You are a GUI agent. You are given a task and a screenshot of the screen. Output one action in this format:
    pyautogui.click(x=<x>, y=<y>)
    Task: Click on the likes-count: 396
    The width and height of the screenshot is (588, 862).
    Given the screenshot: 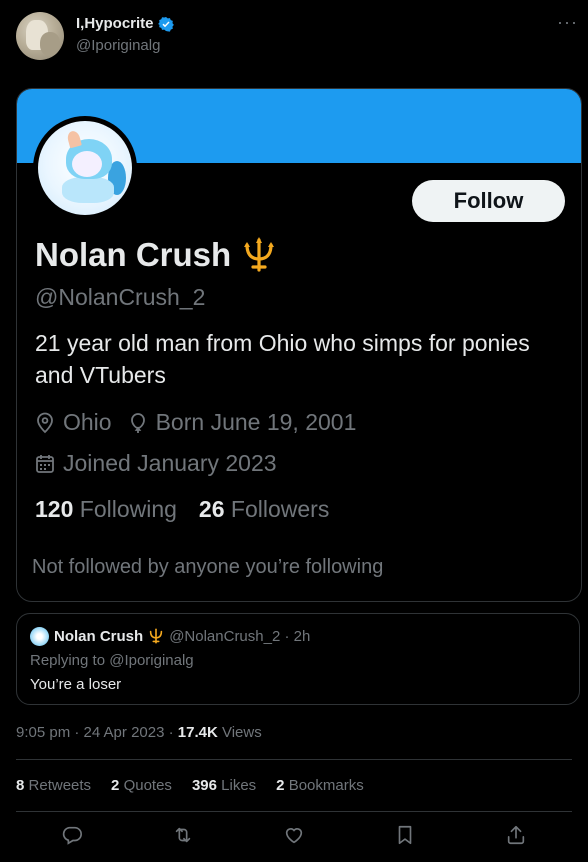 What is the action you would take?
    pyautogui.click(x=204, y=785)
    